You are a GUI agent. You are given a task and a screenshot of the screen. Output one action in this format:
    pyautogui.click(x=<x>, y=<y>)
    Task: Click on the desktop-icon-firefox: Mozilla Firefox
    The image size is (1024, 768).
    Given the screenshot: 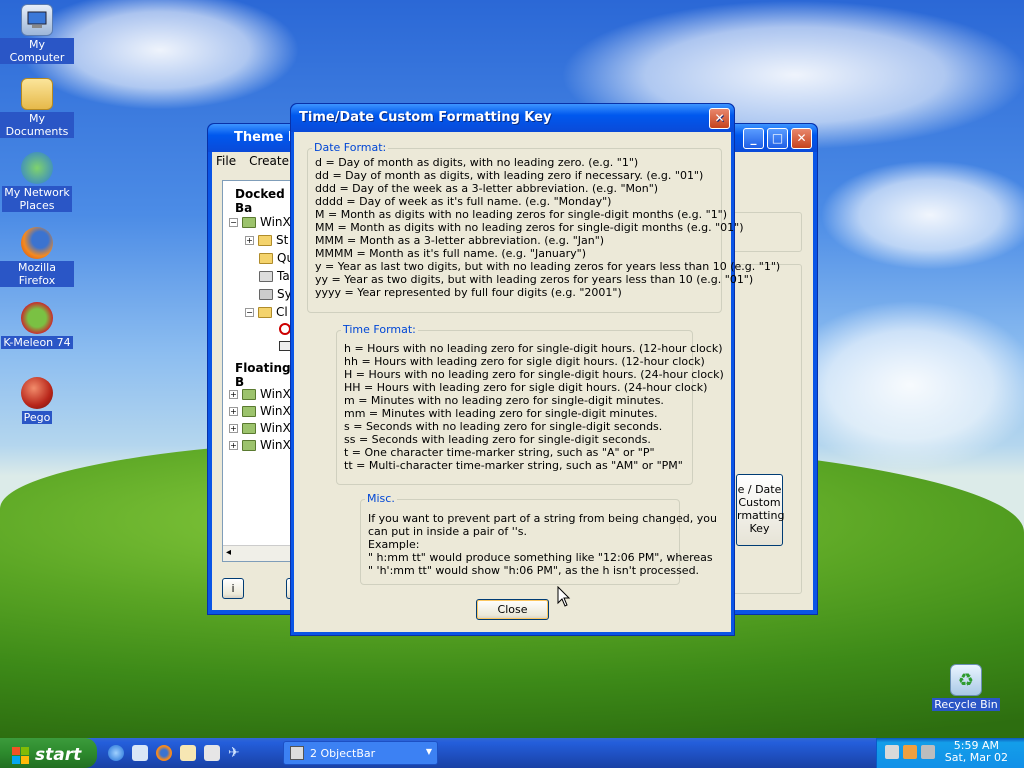 What is the action you would take?
    pyautogui.click(x=37, y=257)
    